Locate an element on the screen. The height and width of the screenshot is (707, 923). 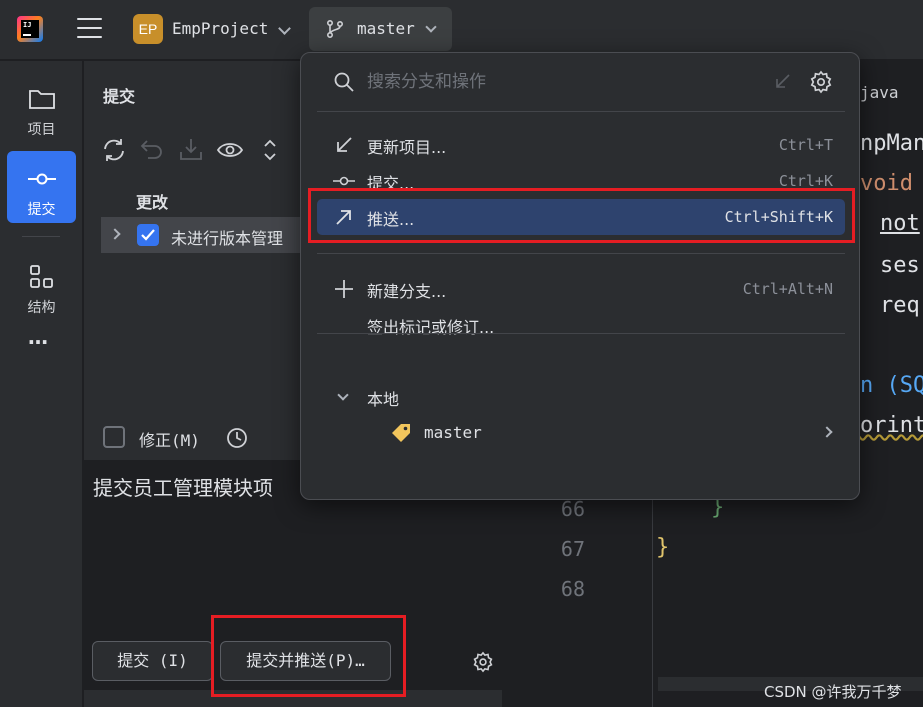
tool-commit: 提交 is located at coordinates (41, 187).